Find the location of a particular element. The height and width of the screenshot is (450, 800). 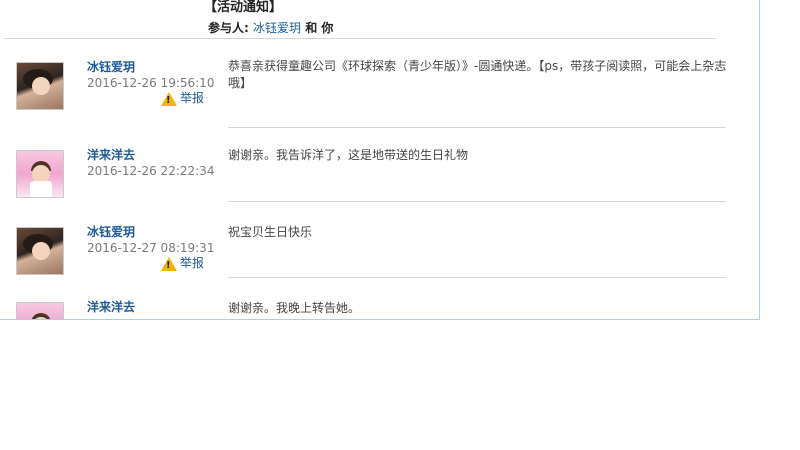

participant-user-link: 冰钰爱玥 is located at coordinates (277, 28).